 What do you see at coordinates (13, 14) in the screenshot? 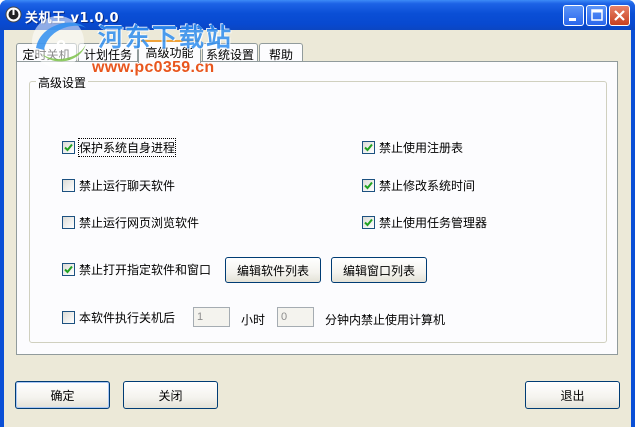
I see `app-icon` at bounding box center [13, 14].